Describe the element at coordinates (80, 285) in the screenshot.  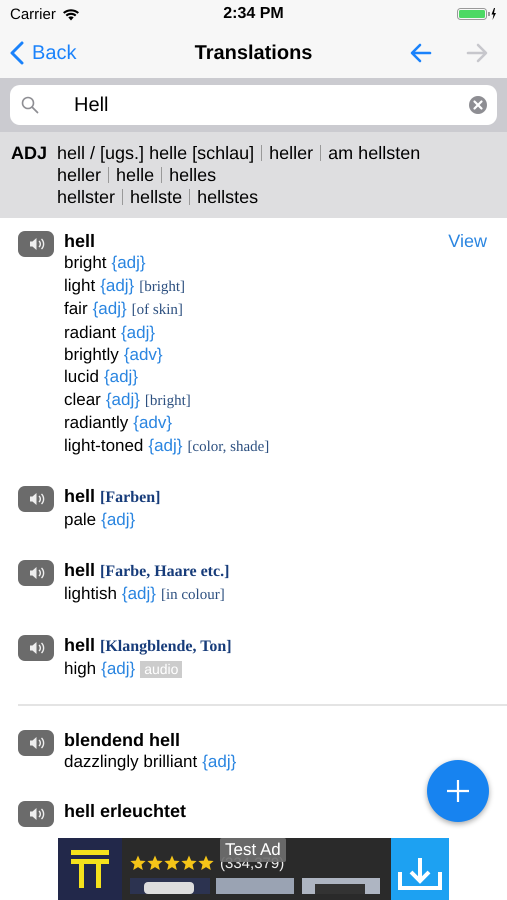
I see `translation: light` at that location.